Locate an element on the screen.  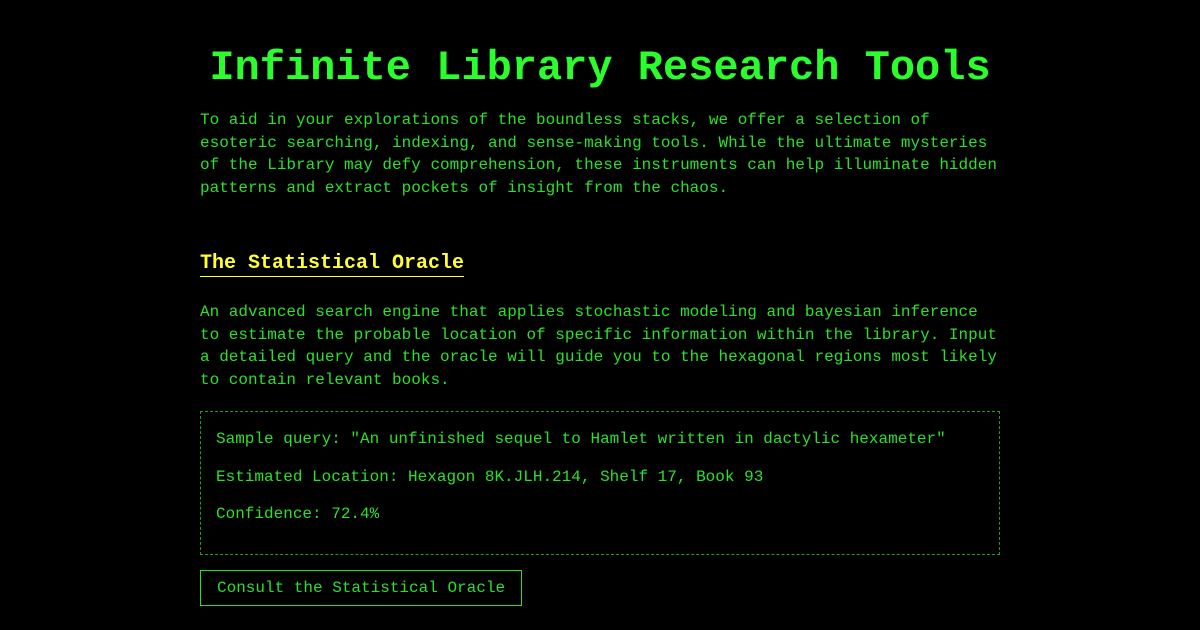
page-title: Infinite Library Research Tools is located at coordinates (600, 68).